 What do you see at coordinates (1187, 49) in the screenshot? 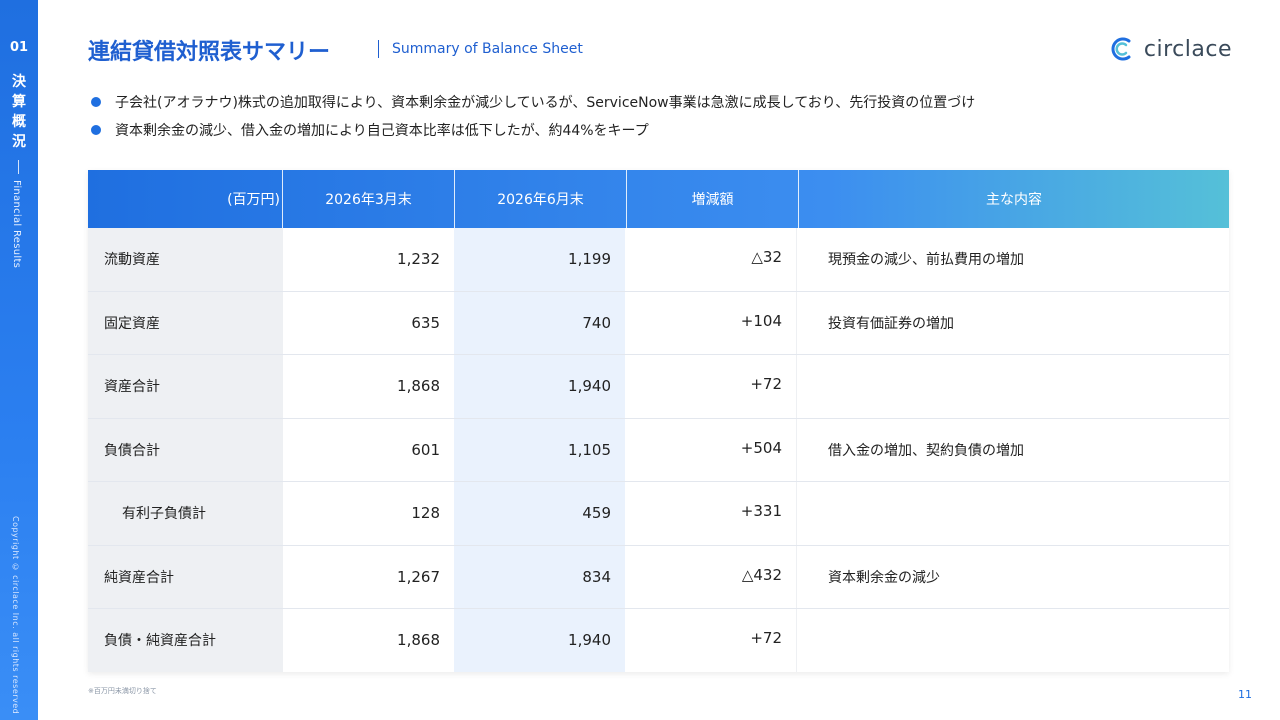
I see `logo-text: circlace` at bounding box center [1187, 49].